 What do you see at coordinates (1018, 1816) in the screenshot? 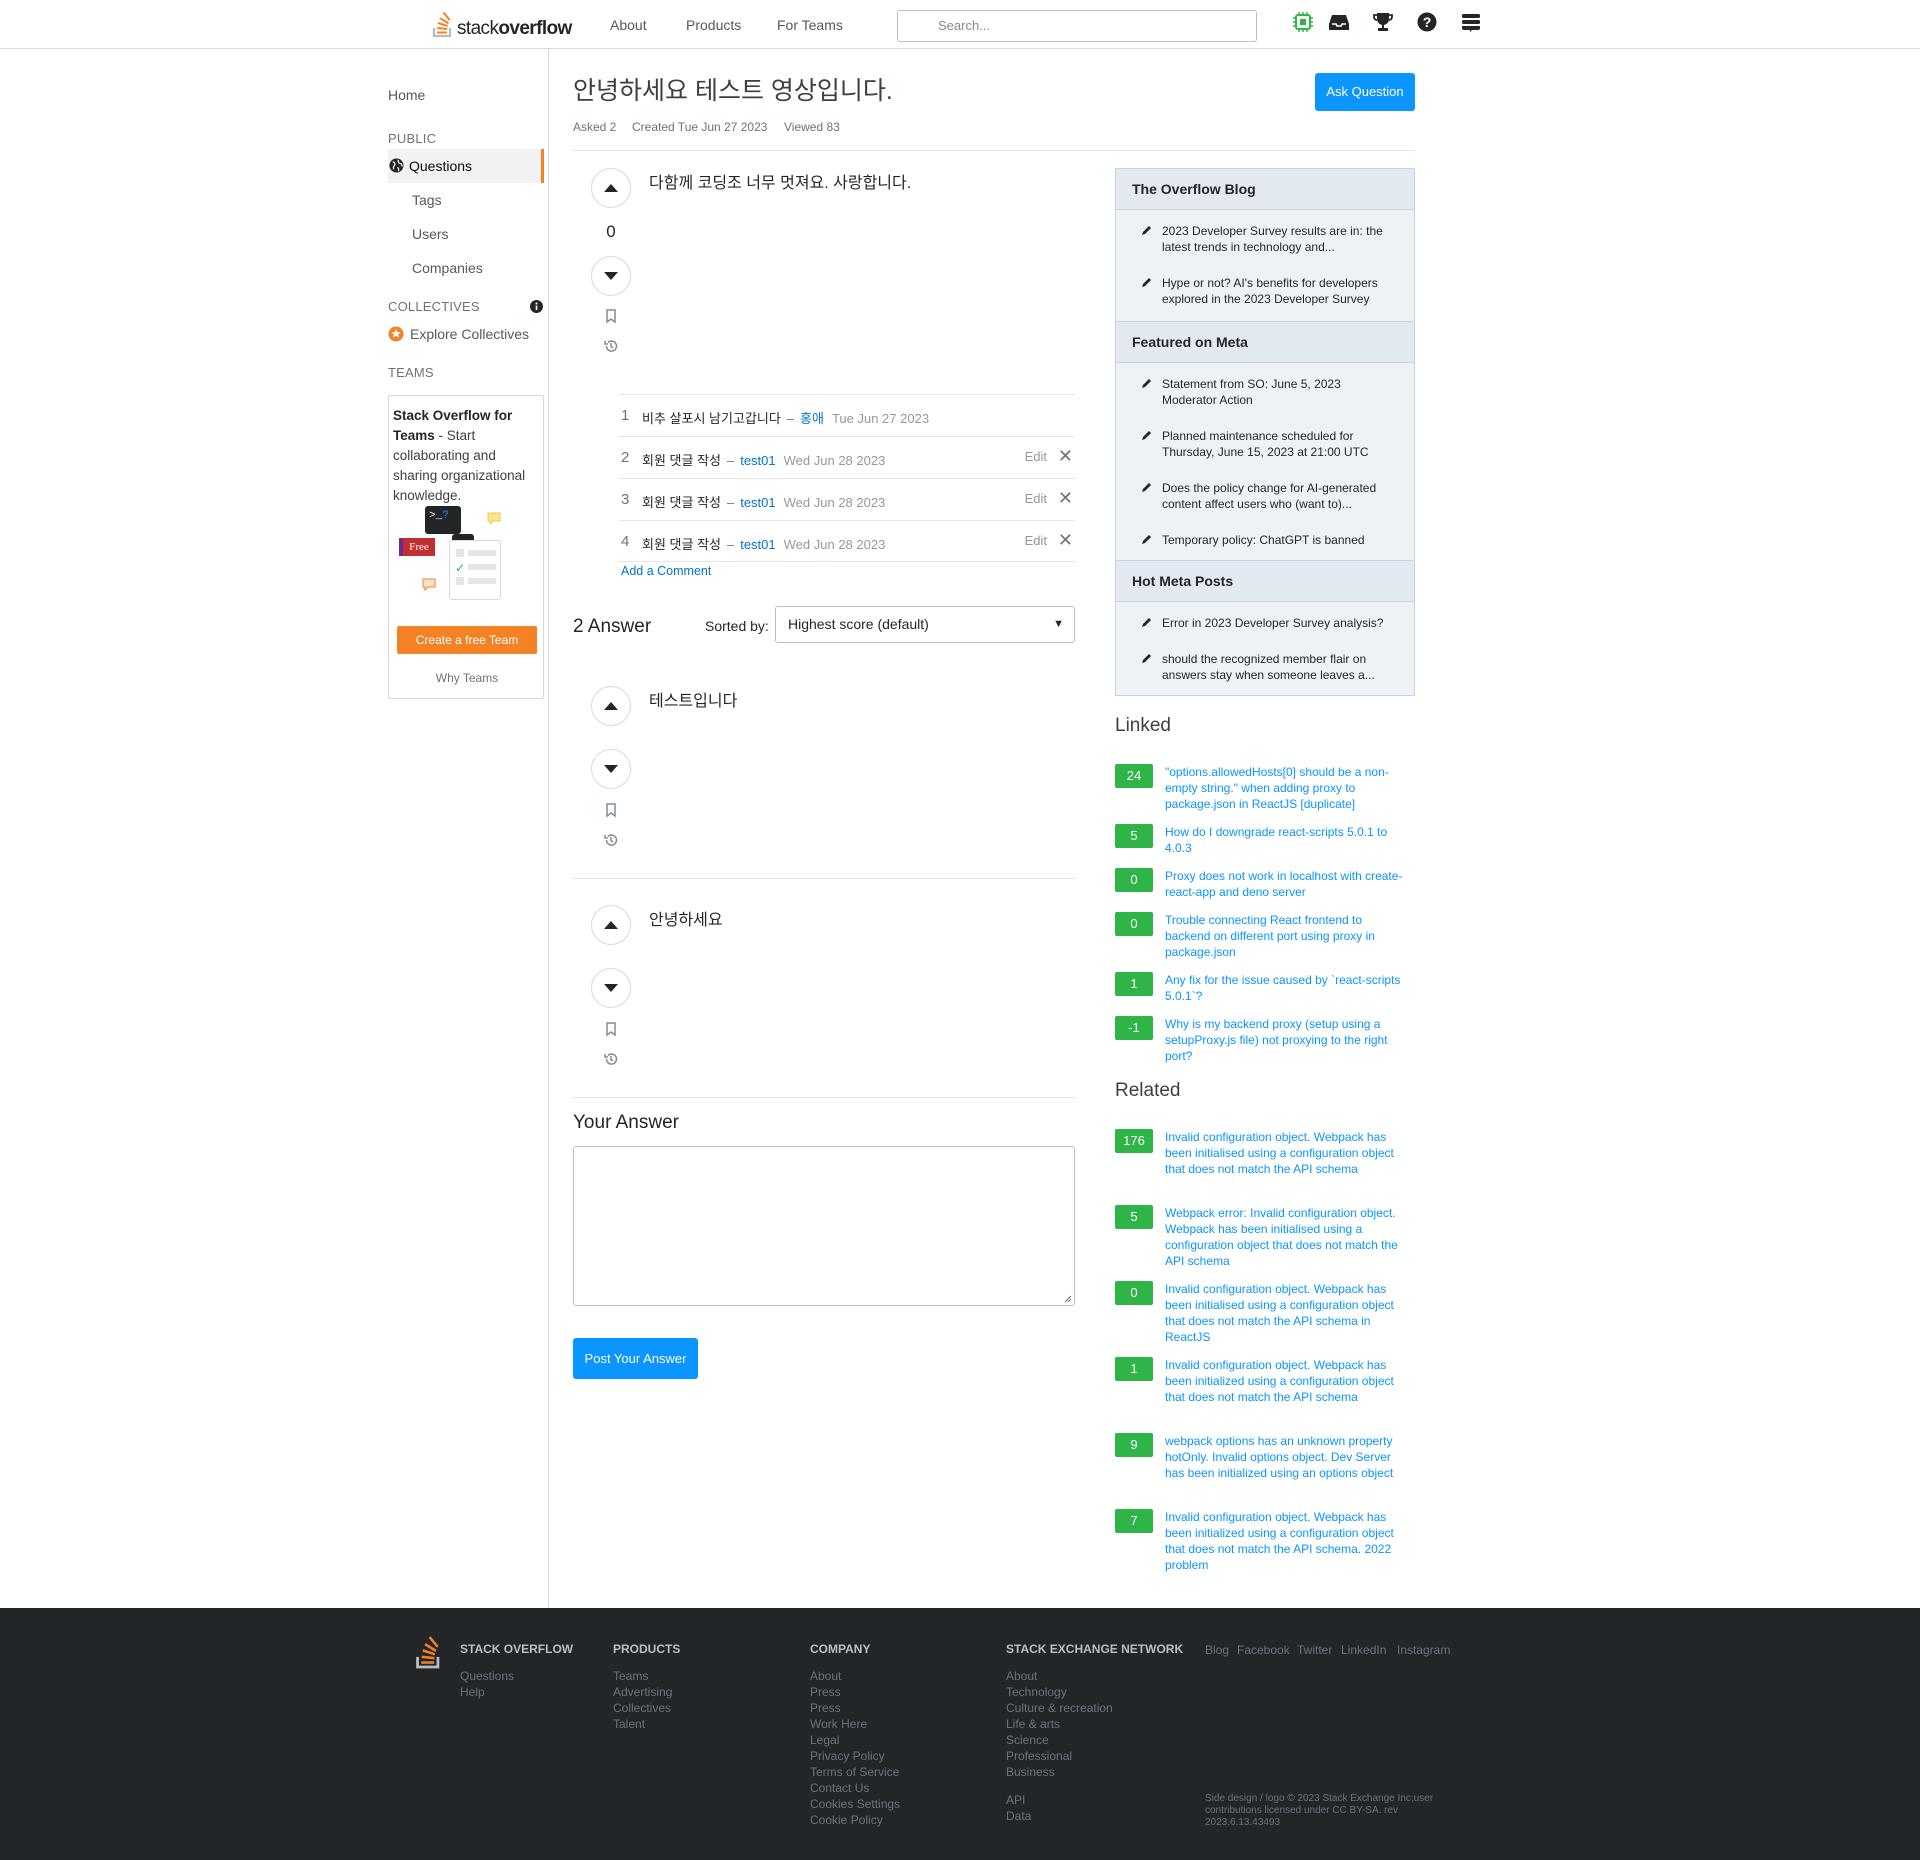
I see `footer-link: Data` at bounding box center [1018, 1816].